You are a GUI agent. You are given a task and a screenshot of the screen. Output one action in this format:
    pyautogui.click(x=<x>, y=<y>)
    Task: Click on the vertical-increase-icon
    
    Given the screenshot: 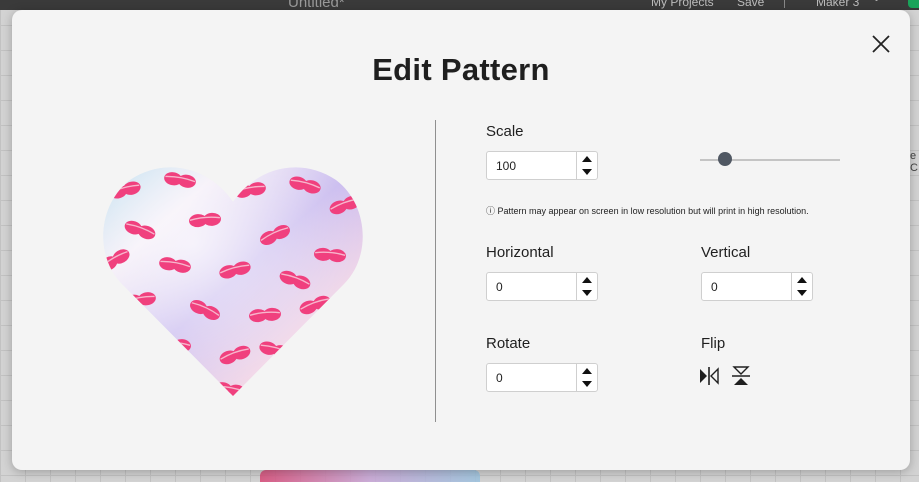 What is the action you would take?
    pyautogui.click(x=802, y=279)
    